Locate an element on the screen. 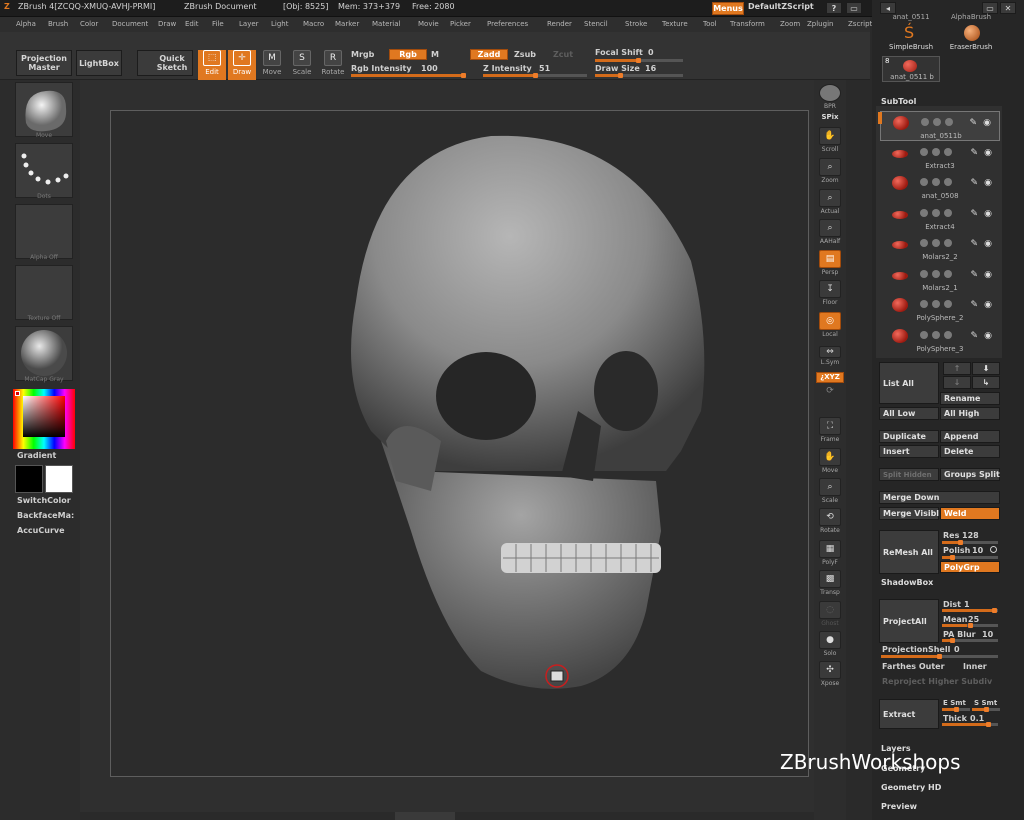 The width and height of the screenshot is (1024, 820). list-all-button: List All is located at coordinates (909, 383).